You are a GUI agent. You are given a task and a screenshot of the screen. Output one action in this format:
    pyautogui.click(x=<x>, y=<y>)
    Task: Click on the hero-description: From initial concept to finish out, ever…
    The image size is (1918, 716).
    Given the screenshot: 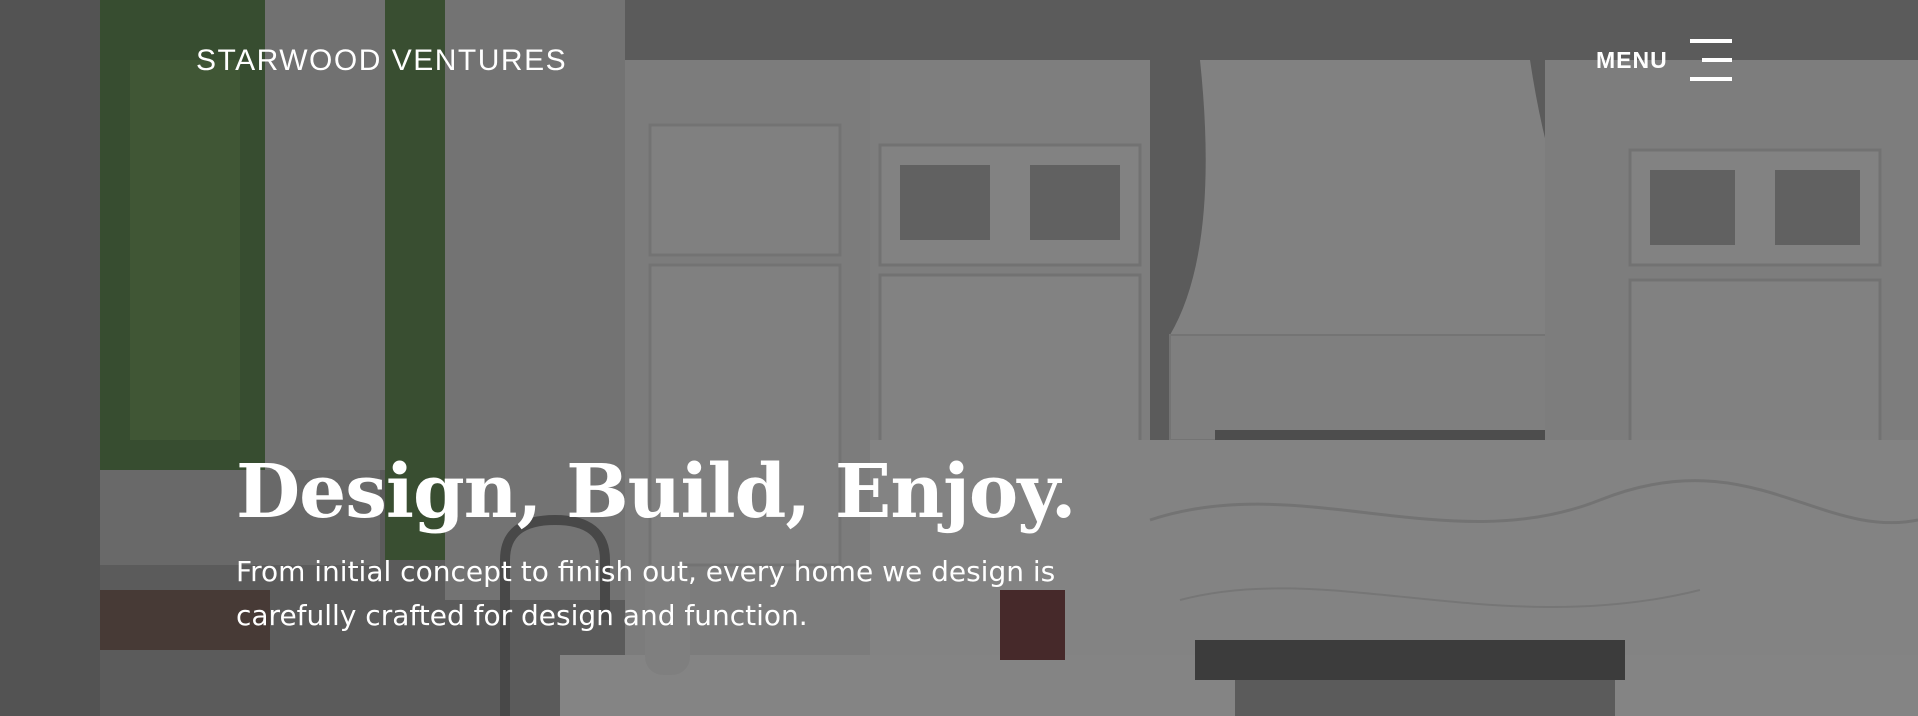 What is the action you would take?
    pyautogui.click(x=646, y=593)
    